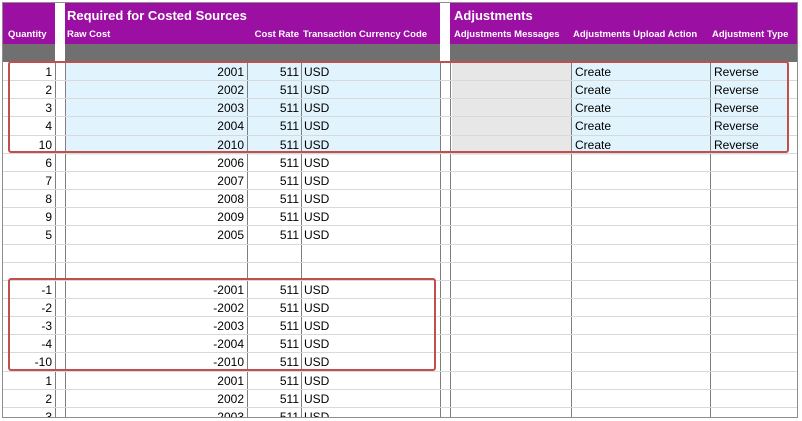 This screenshot has height=421, width=802. I want to click on column-header-adjustments-messages: Adjustments Messages, so click(507, 34).